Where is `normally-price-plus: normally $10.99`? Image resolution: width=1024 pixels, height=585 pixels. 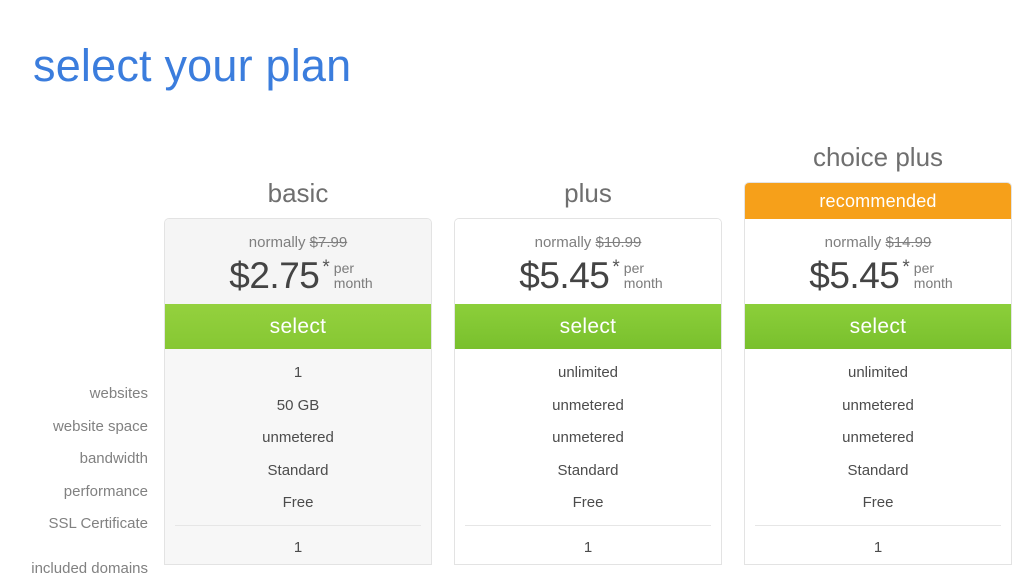 normally-price-plus: normally $10.99 is located at coordinates (588, 235).